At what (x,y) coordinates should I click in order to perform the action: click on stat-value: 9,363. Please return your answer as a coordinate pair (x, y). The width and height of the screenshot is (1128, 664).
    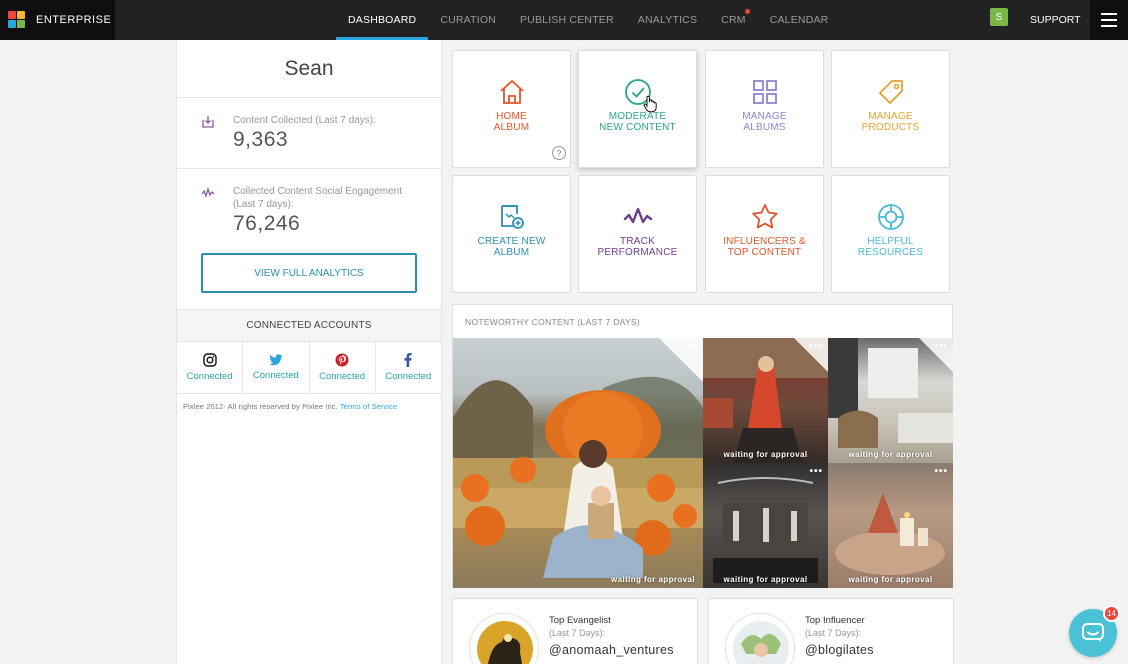
    Looking at the image, I should click on (261, 139).